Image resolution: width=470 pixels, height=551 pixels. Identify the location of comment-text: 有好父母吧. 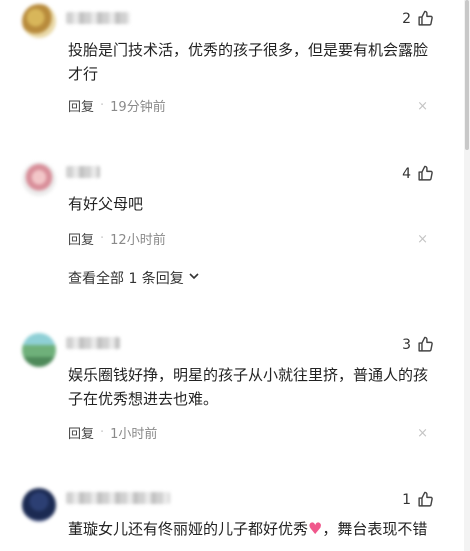
(106, 204).